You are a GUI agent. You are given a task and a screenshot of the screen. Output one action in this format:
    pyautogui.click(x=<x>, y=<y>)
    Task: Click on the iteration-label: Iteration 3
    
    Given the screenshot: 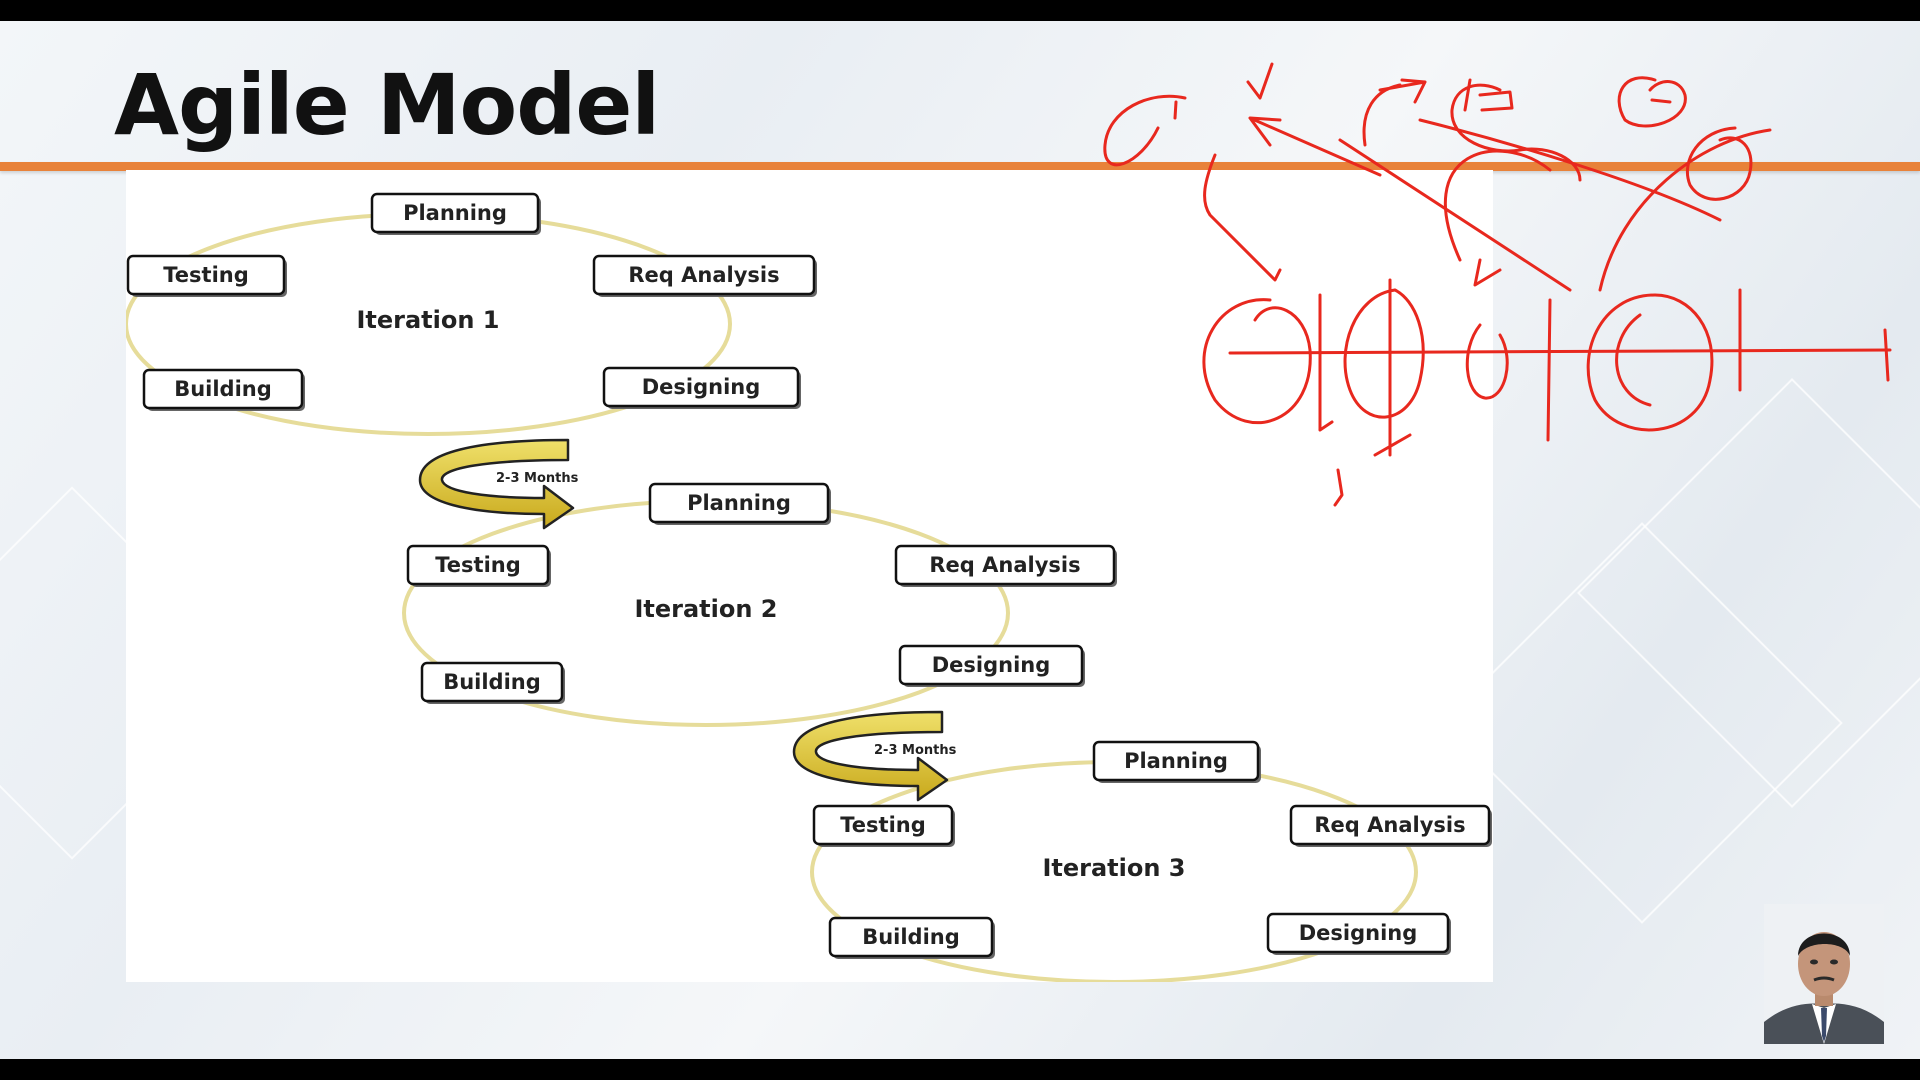 What is the action you would take?
    pyautogui.click(x=1113, y=868)
    